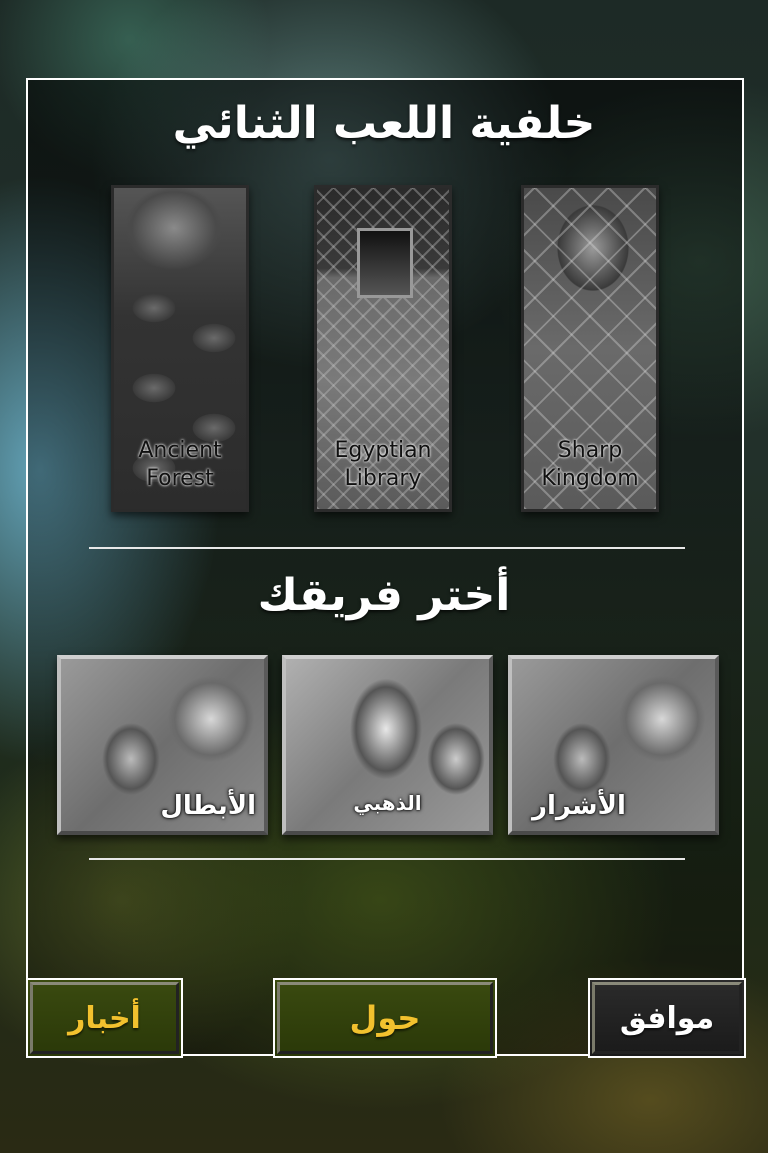  What do you see at coordinates (208, 806) in the screenshot?
I see `team-card-label: الأبطال` at bounding box center [208, 806].